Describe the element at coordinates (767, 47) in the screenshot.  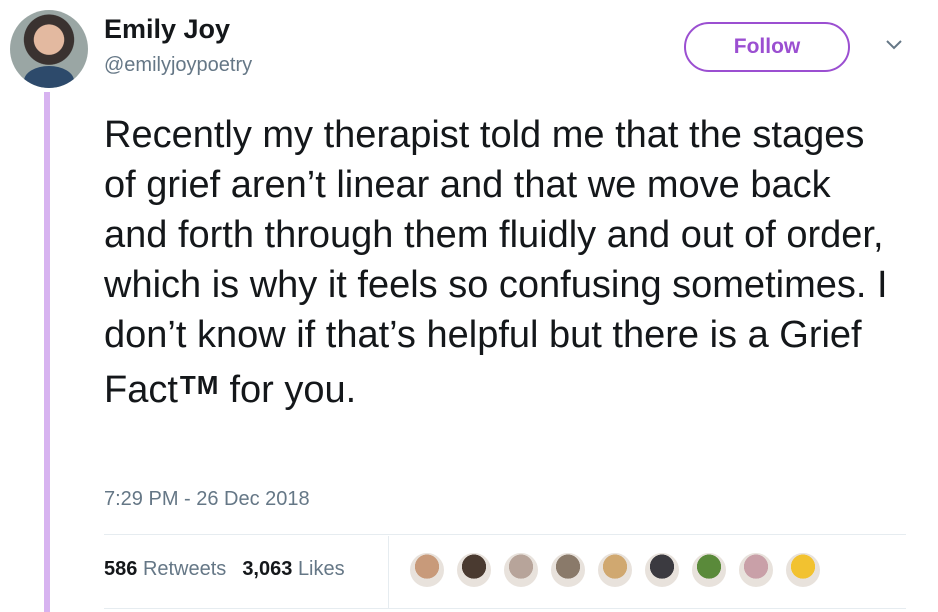
I see `follow-button: Follow` at that location.